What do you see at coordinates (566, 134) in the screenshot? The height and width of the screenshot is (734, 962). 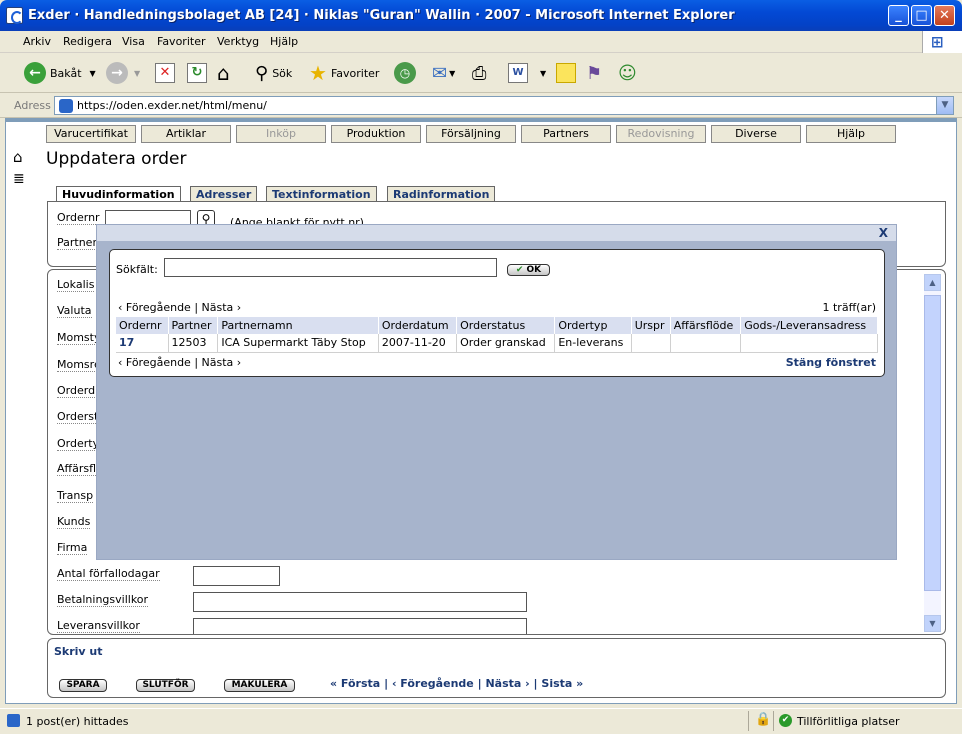 I see `nav-tab-partners: Partners` at bounding box center [566, 134].